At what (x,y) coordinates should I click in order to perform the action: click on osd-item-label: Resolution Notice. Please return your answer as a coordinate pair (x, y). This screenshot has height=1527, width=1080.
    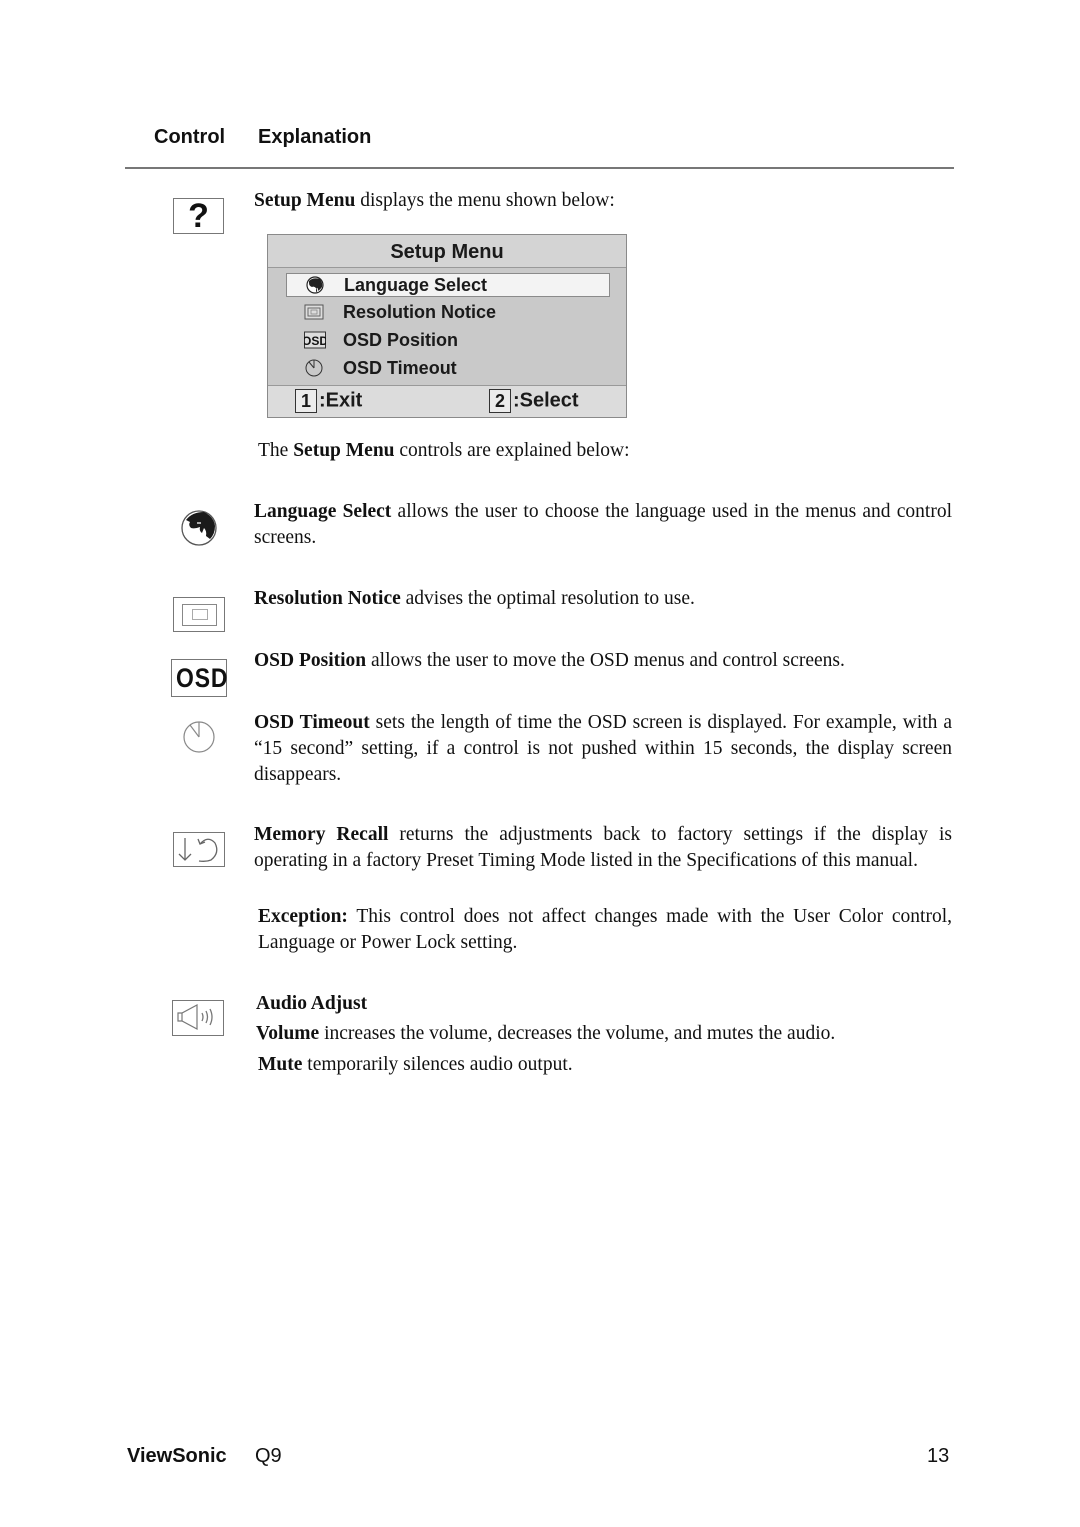
    Looking at the image, I should click on (420, 312).